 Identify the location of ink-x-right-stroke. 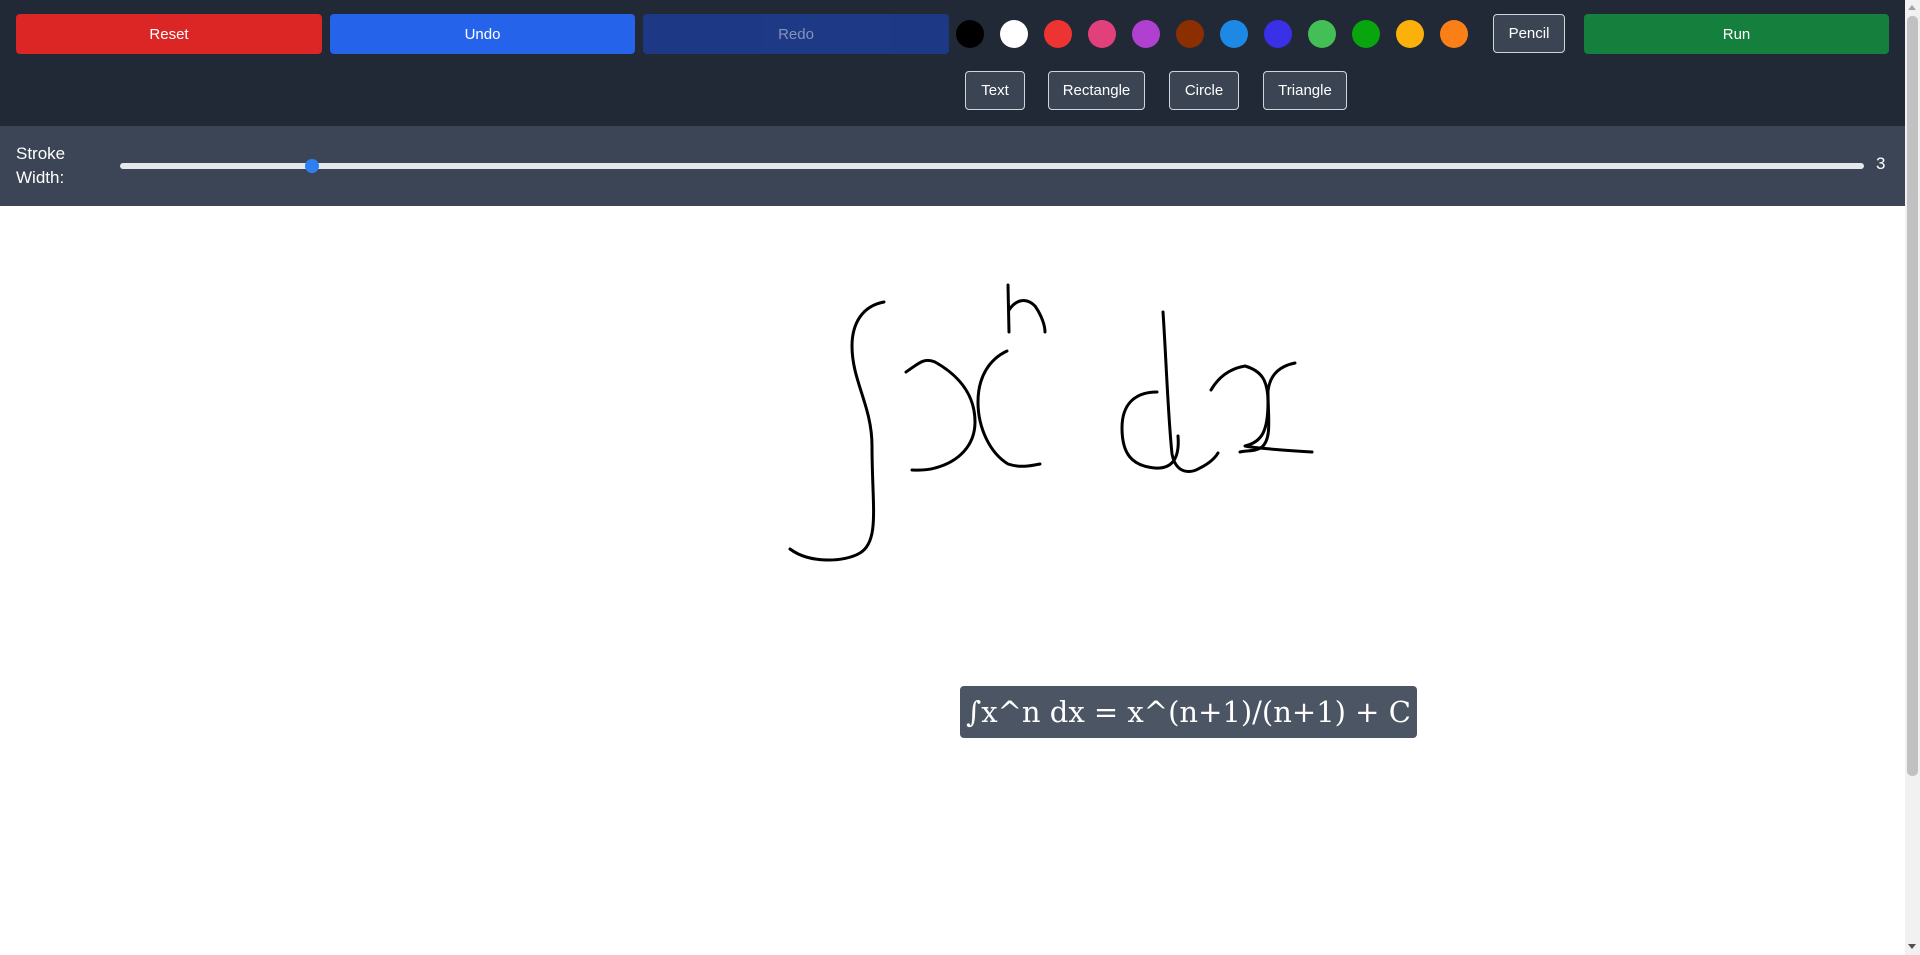
(1009, 408).